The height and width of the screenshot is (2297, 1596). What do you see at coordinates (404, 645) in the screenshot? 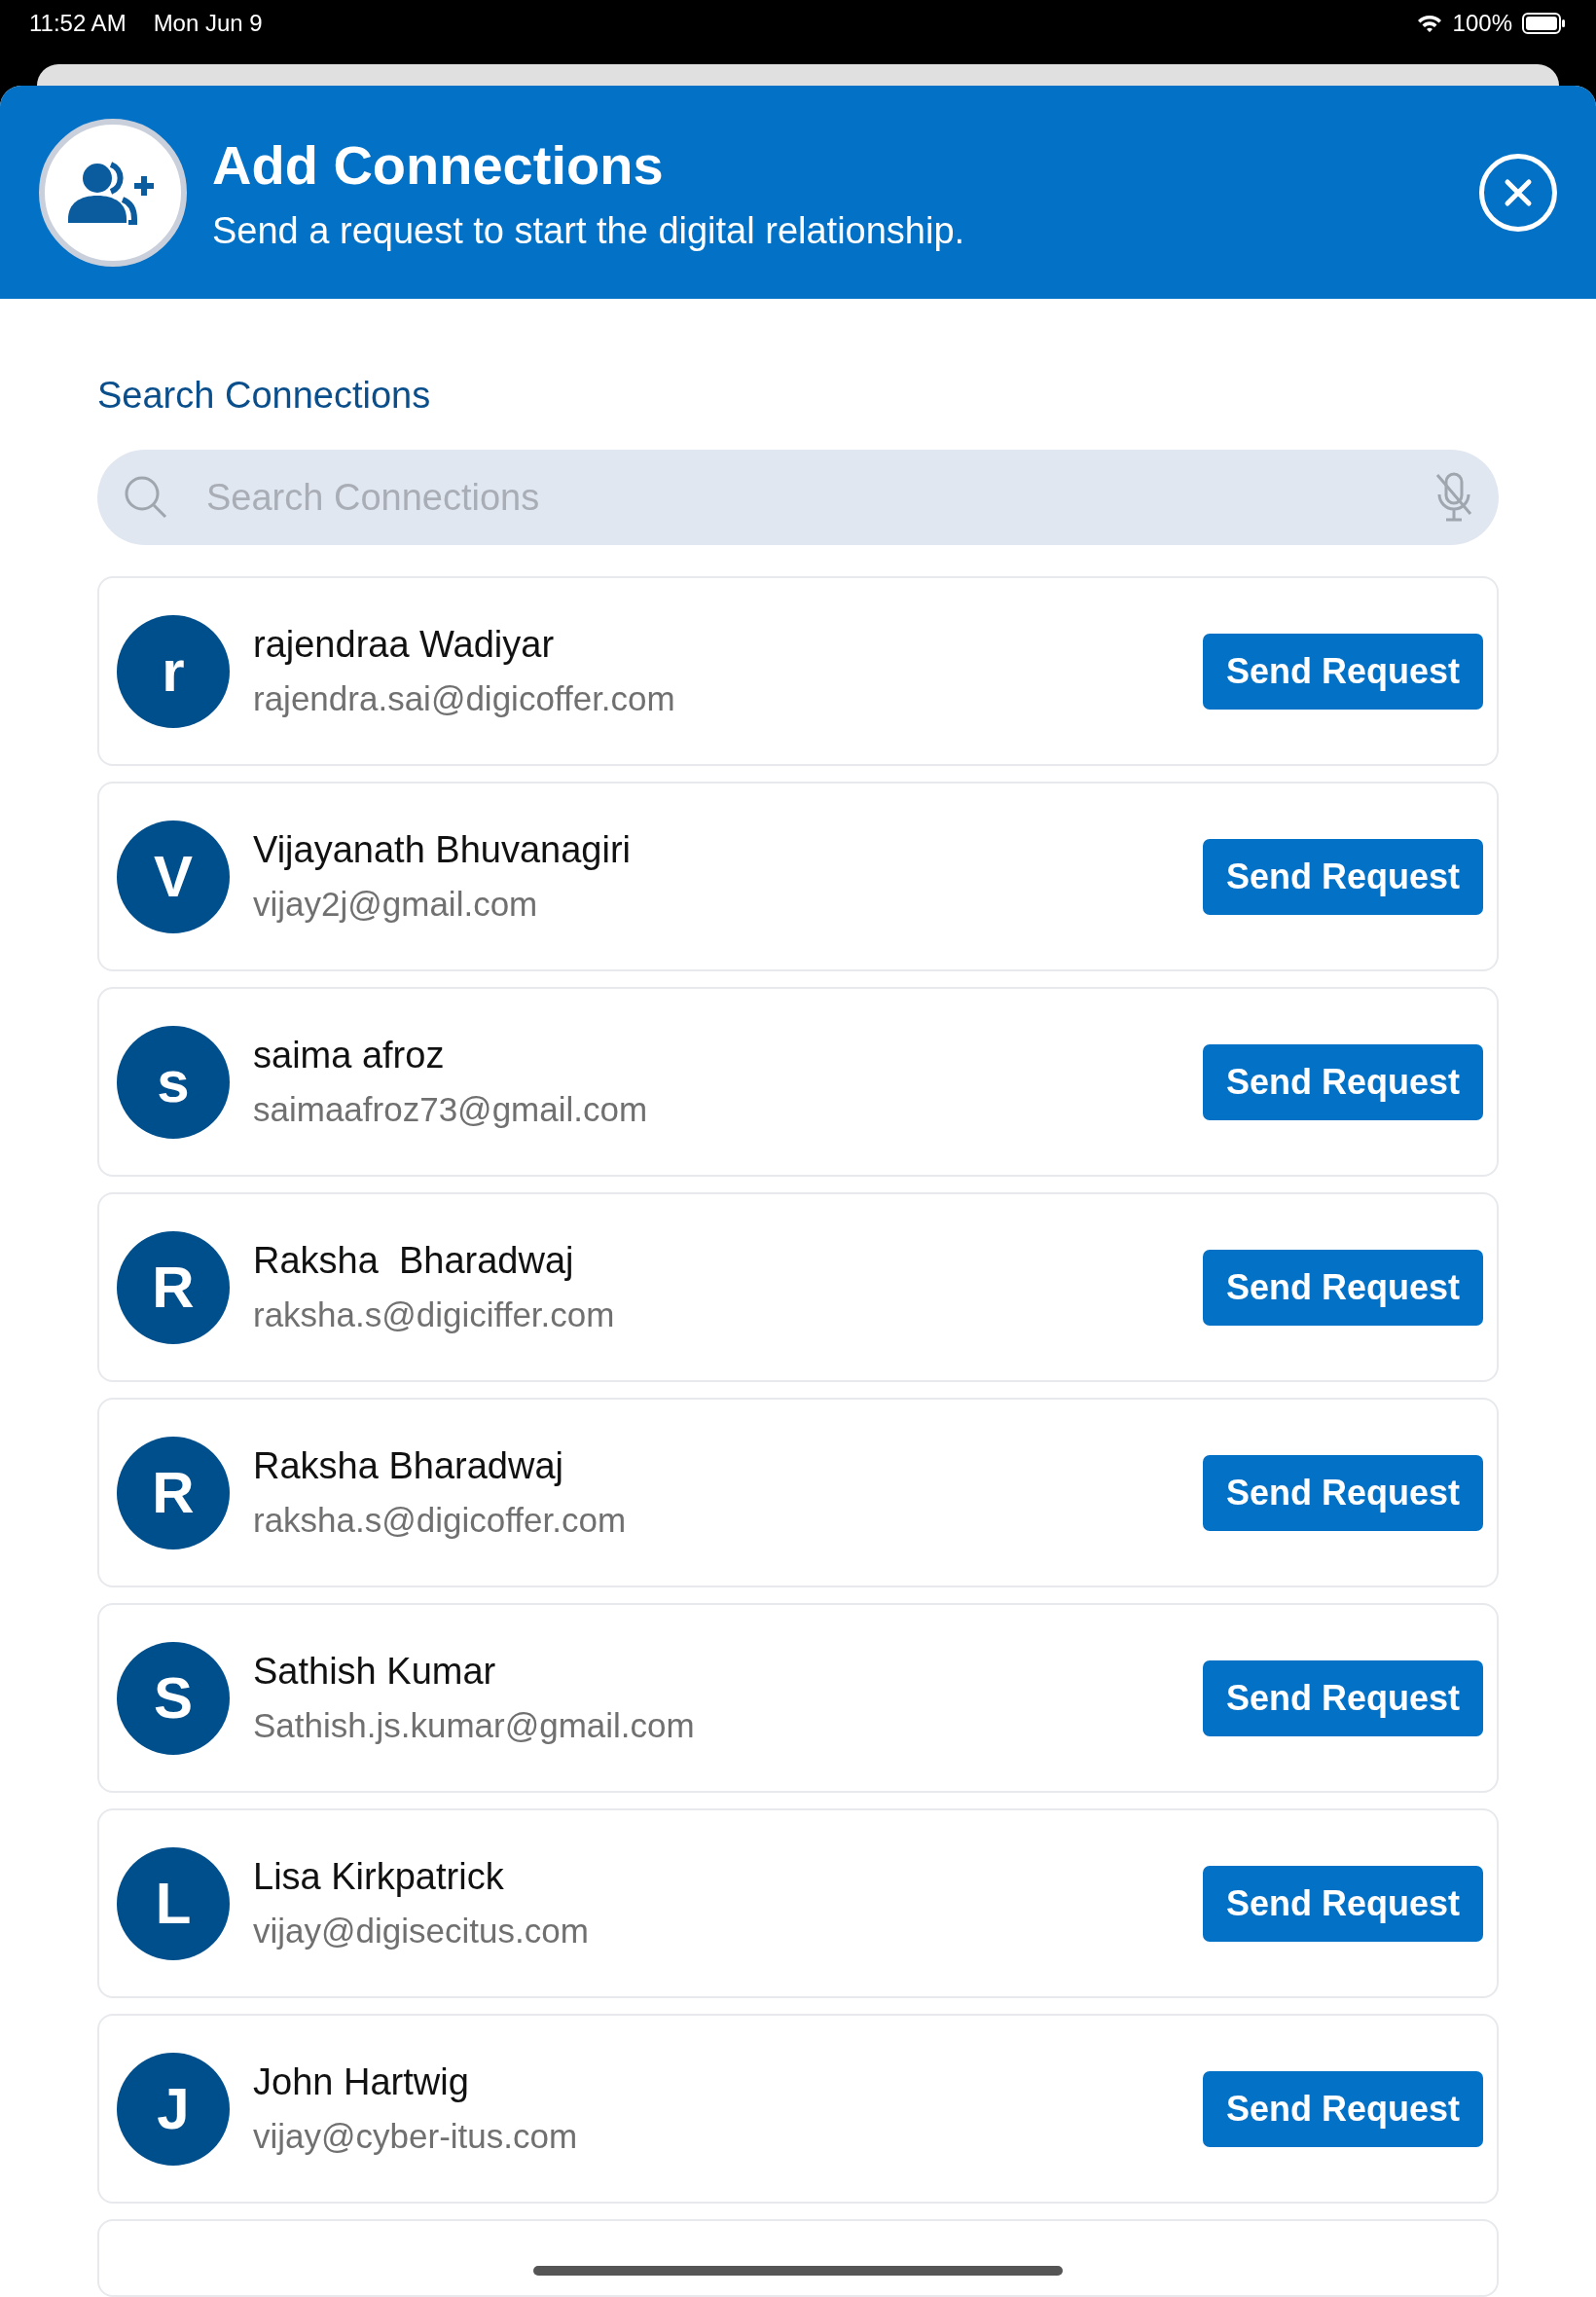
I see `connection-name: rajendraa Wadiyar` at bounding box center [404, 645].